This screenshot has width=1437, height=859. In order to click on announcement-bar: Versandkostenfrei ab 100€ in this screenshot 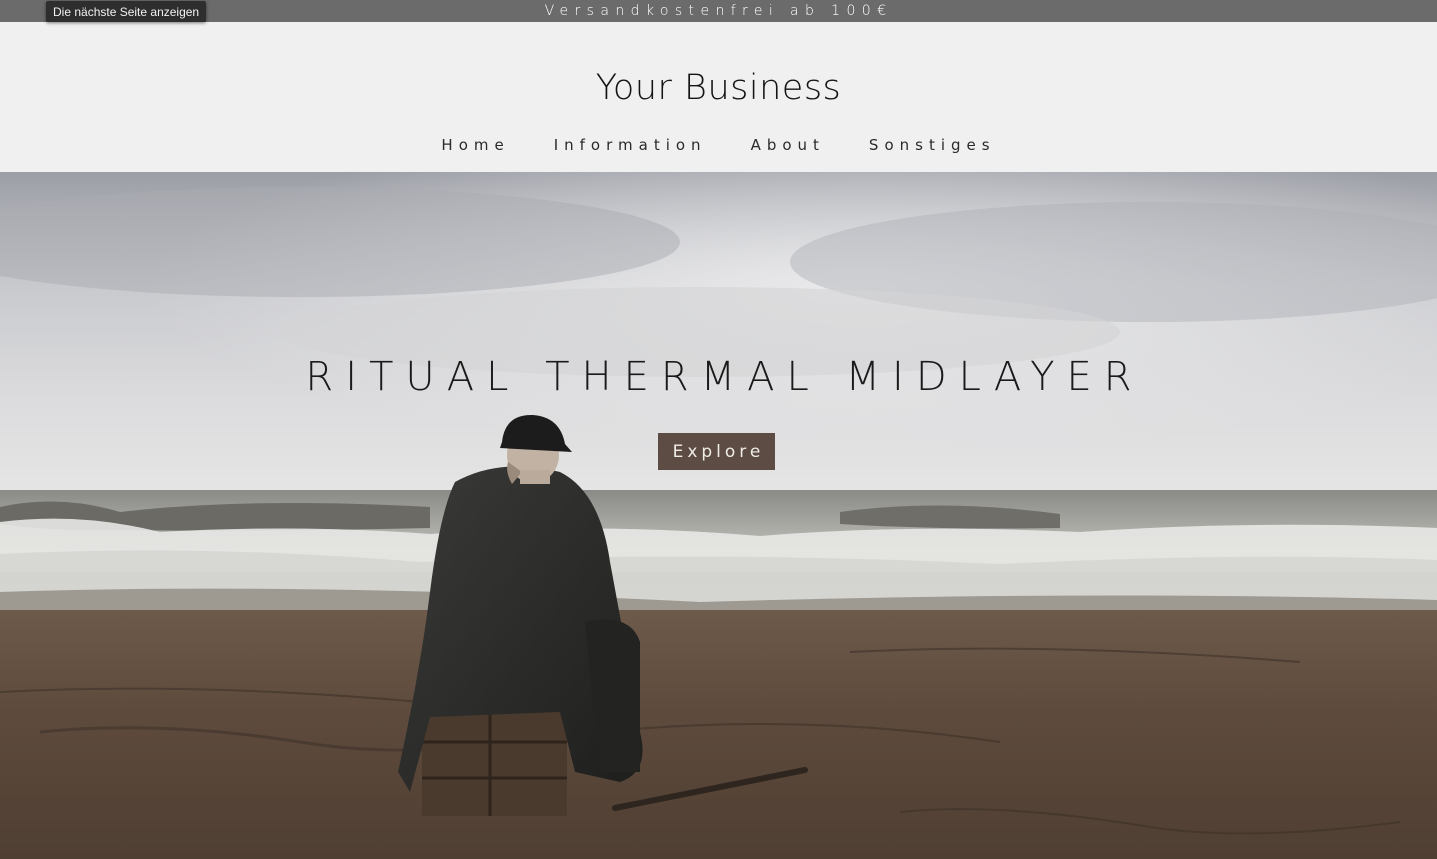, I will do `click(718, 11)`.